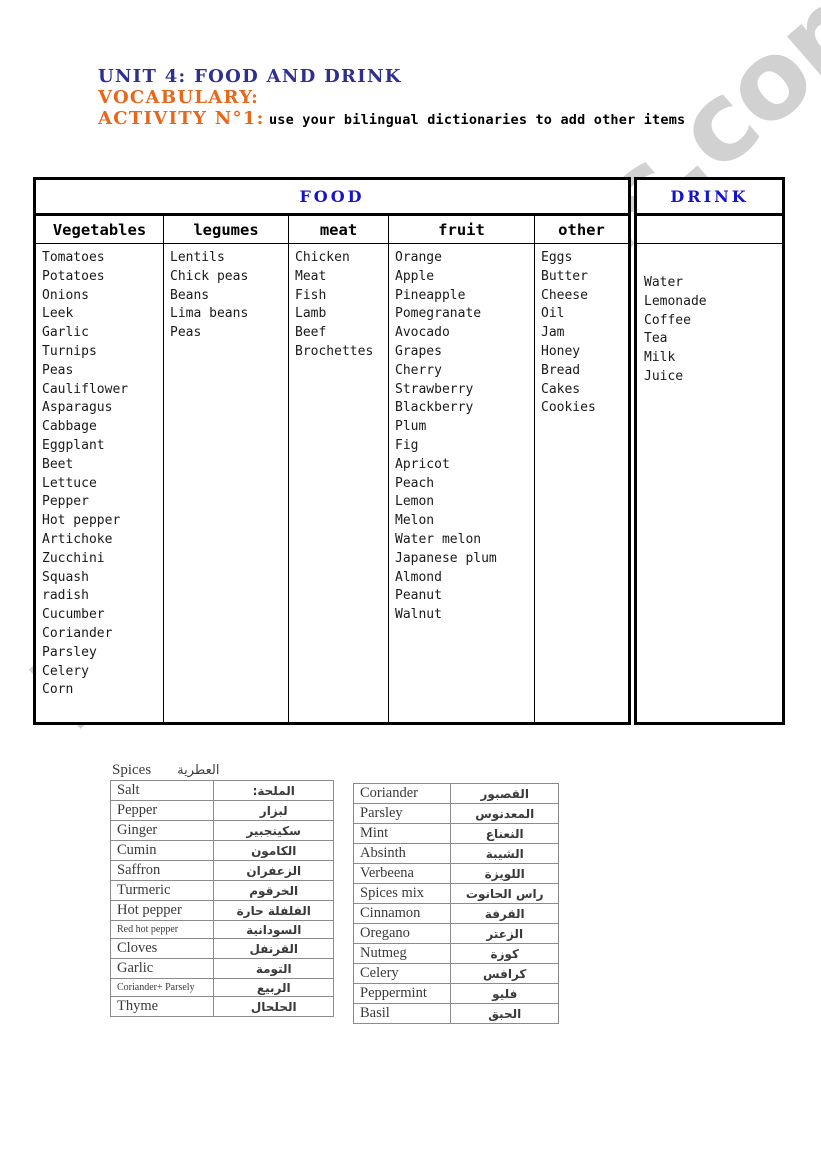  Describe the element at coordinates (311, 314) in the screenshot. I see `list-item: Lamb` at that location.